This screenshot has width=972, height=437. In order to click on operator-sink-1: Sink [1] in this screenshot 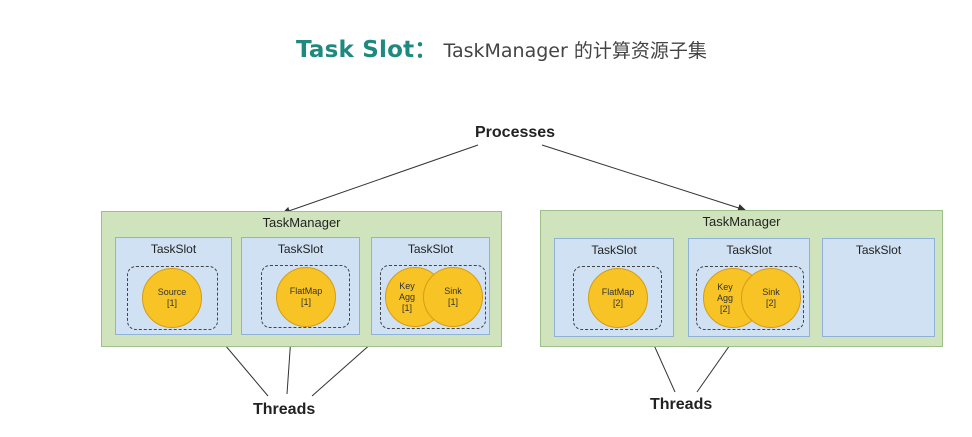, I will do `click(453, 297)`.